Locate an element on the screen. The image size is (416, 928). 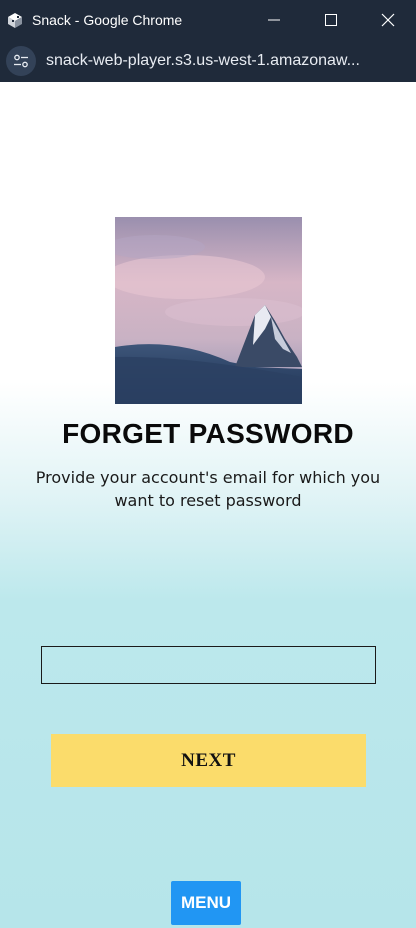
minimize-button is located at coordinates (273, 20).